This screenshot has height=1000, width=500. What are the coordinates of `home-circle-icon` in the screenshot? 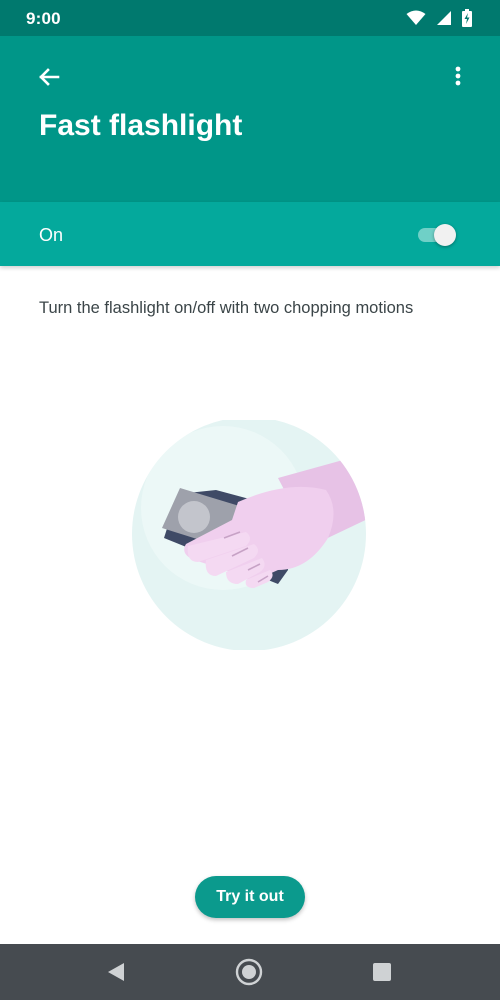 It's located at (249, 972).